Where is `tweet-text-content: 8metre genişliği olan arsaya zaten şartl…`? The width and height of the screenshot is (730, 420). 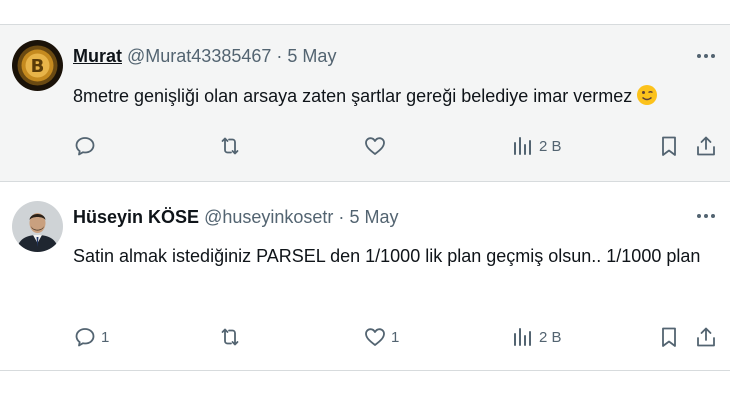 tweet-text-content: 8metre genişliği olan arsaya zaten şartl… is located at coordinates (353, 96).